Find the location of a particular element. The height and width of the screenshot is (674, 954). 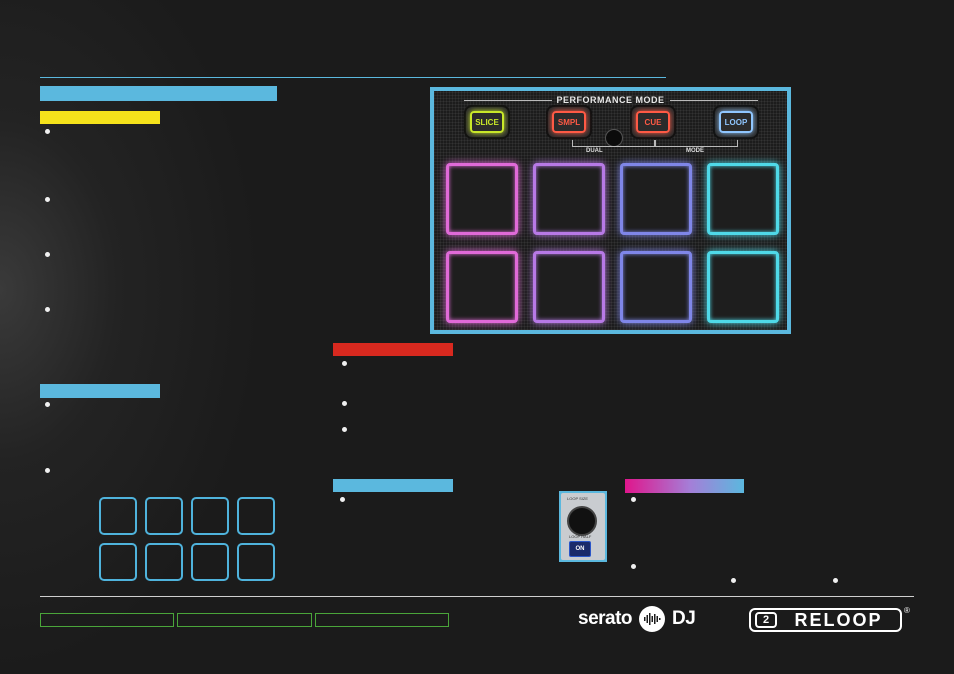

loop-half-label: LOOP HALF is located at coordinates (580, 536).